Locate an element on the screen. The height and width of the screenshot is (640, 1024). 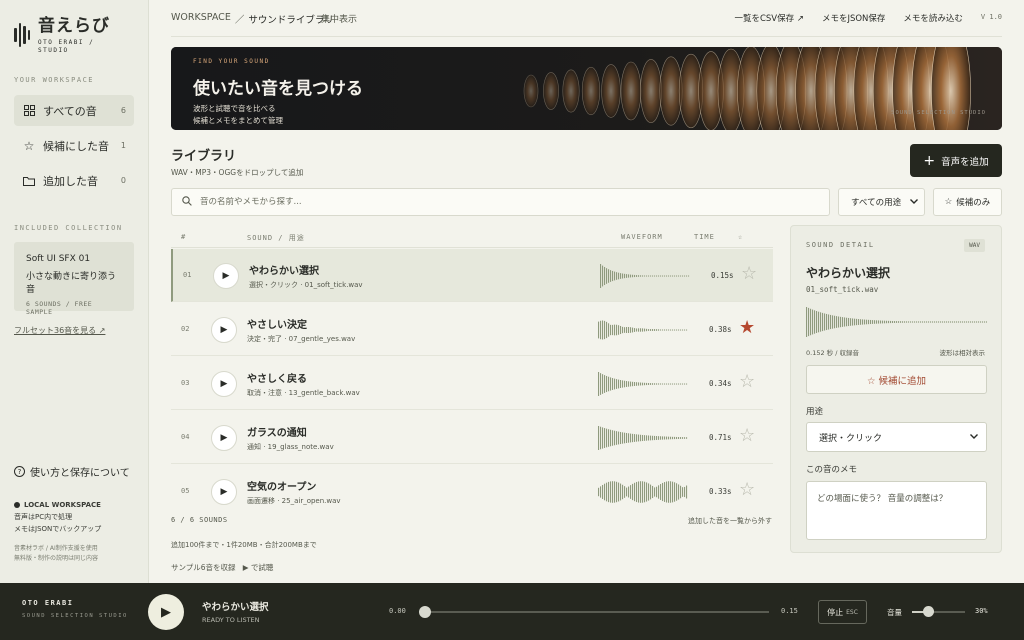
sound-meta: 画面遷移 · 25_air_open.wav is located at coordinates (294, 501).